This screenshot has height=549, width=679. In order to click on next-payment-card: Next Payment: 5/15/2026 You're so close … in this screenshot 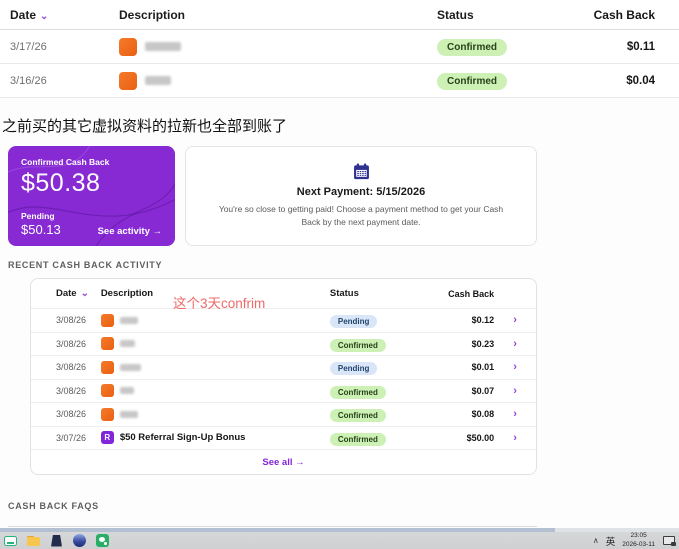, I will do `click(361, 196)`.